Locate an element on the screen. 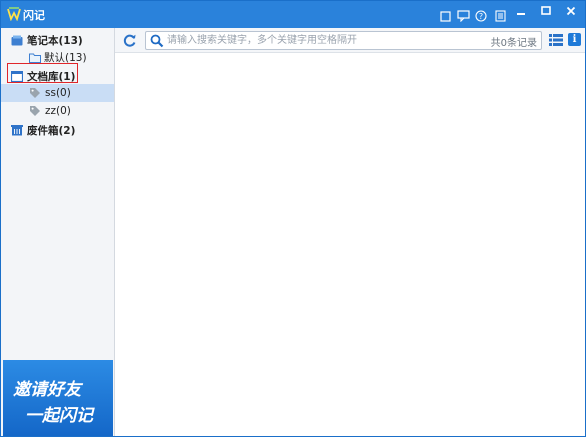 Image resolution: width=586 pixels, height=437 pixels. search-icon is located at coordinates (157, 41).